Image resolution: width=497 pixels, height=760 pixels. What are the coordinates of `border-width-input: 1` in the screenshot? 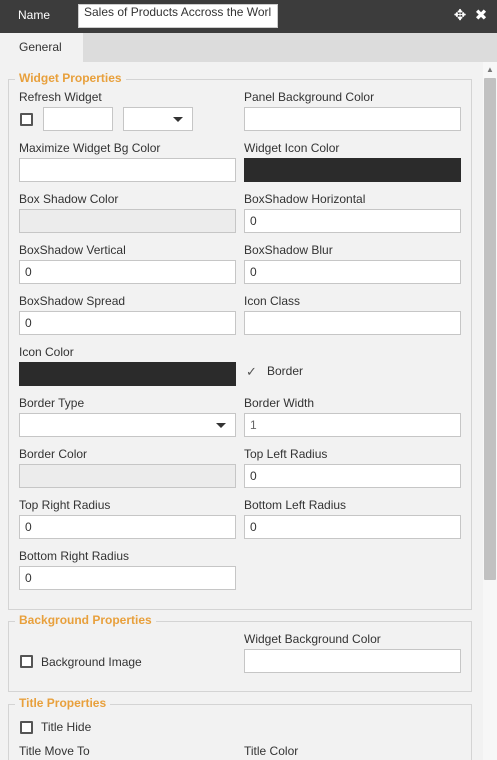 It's located at (352, 425).